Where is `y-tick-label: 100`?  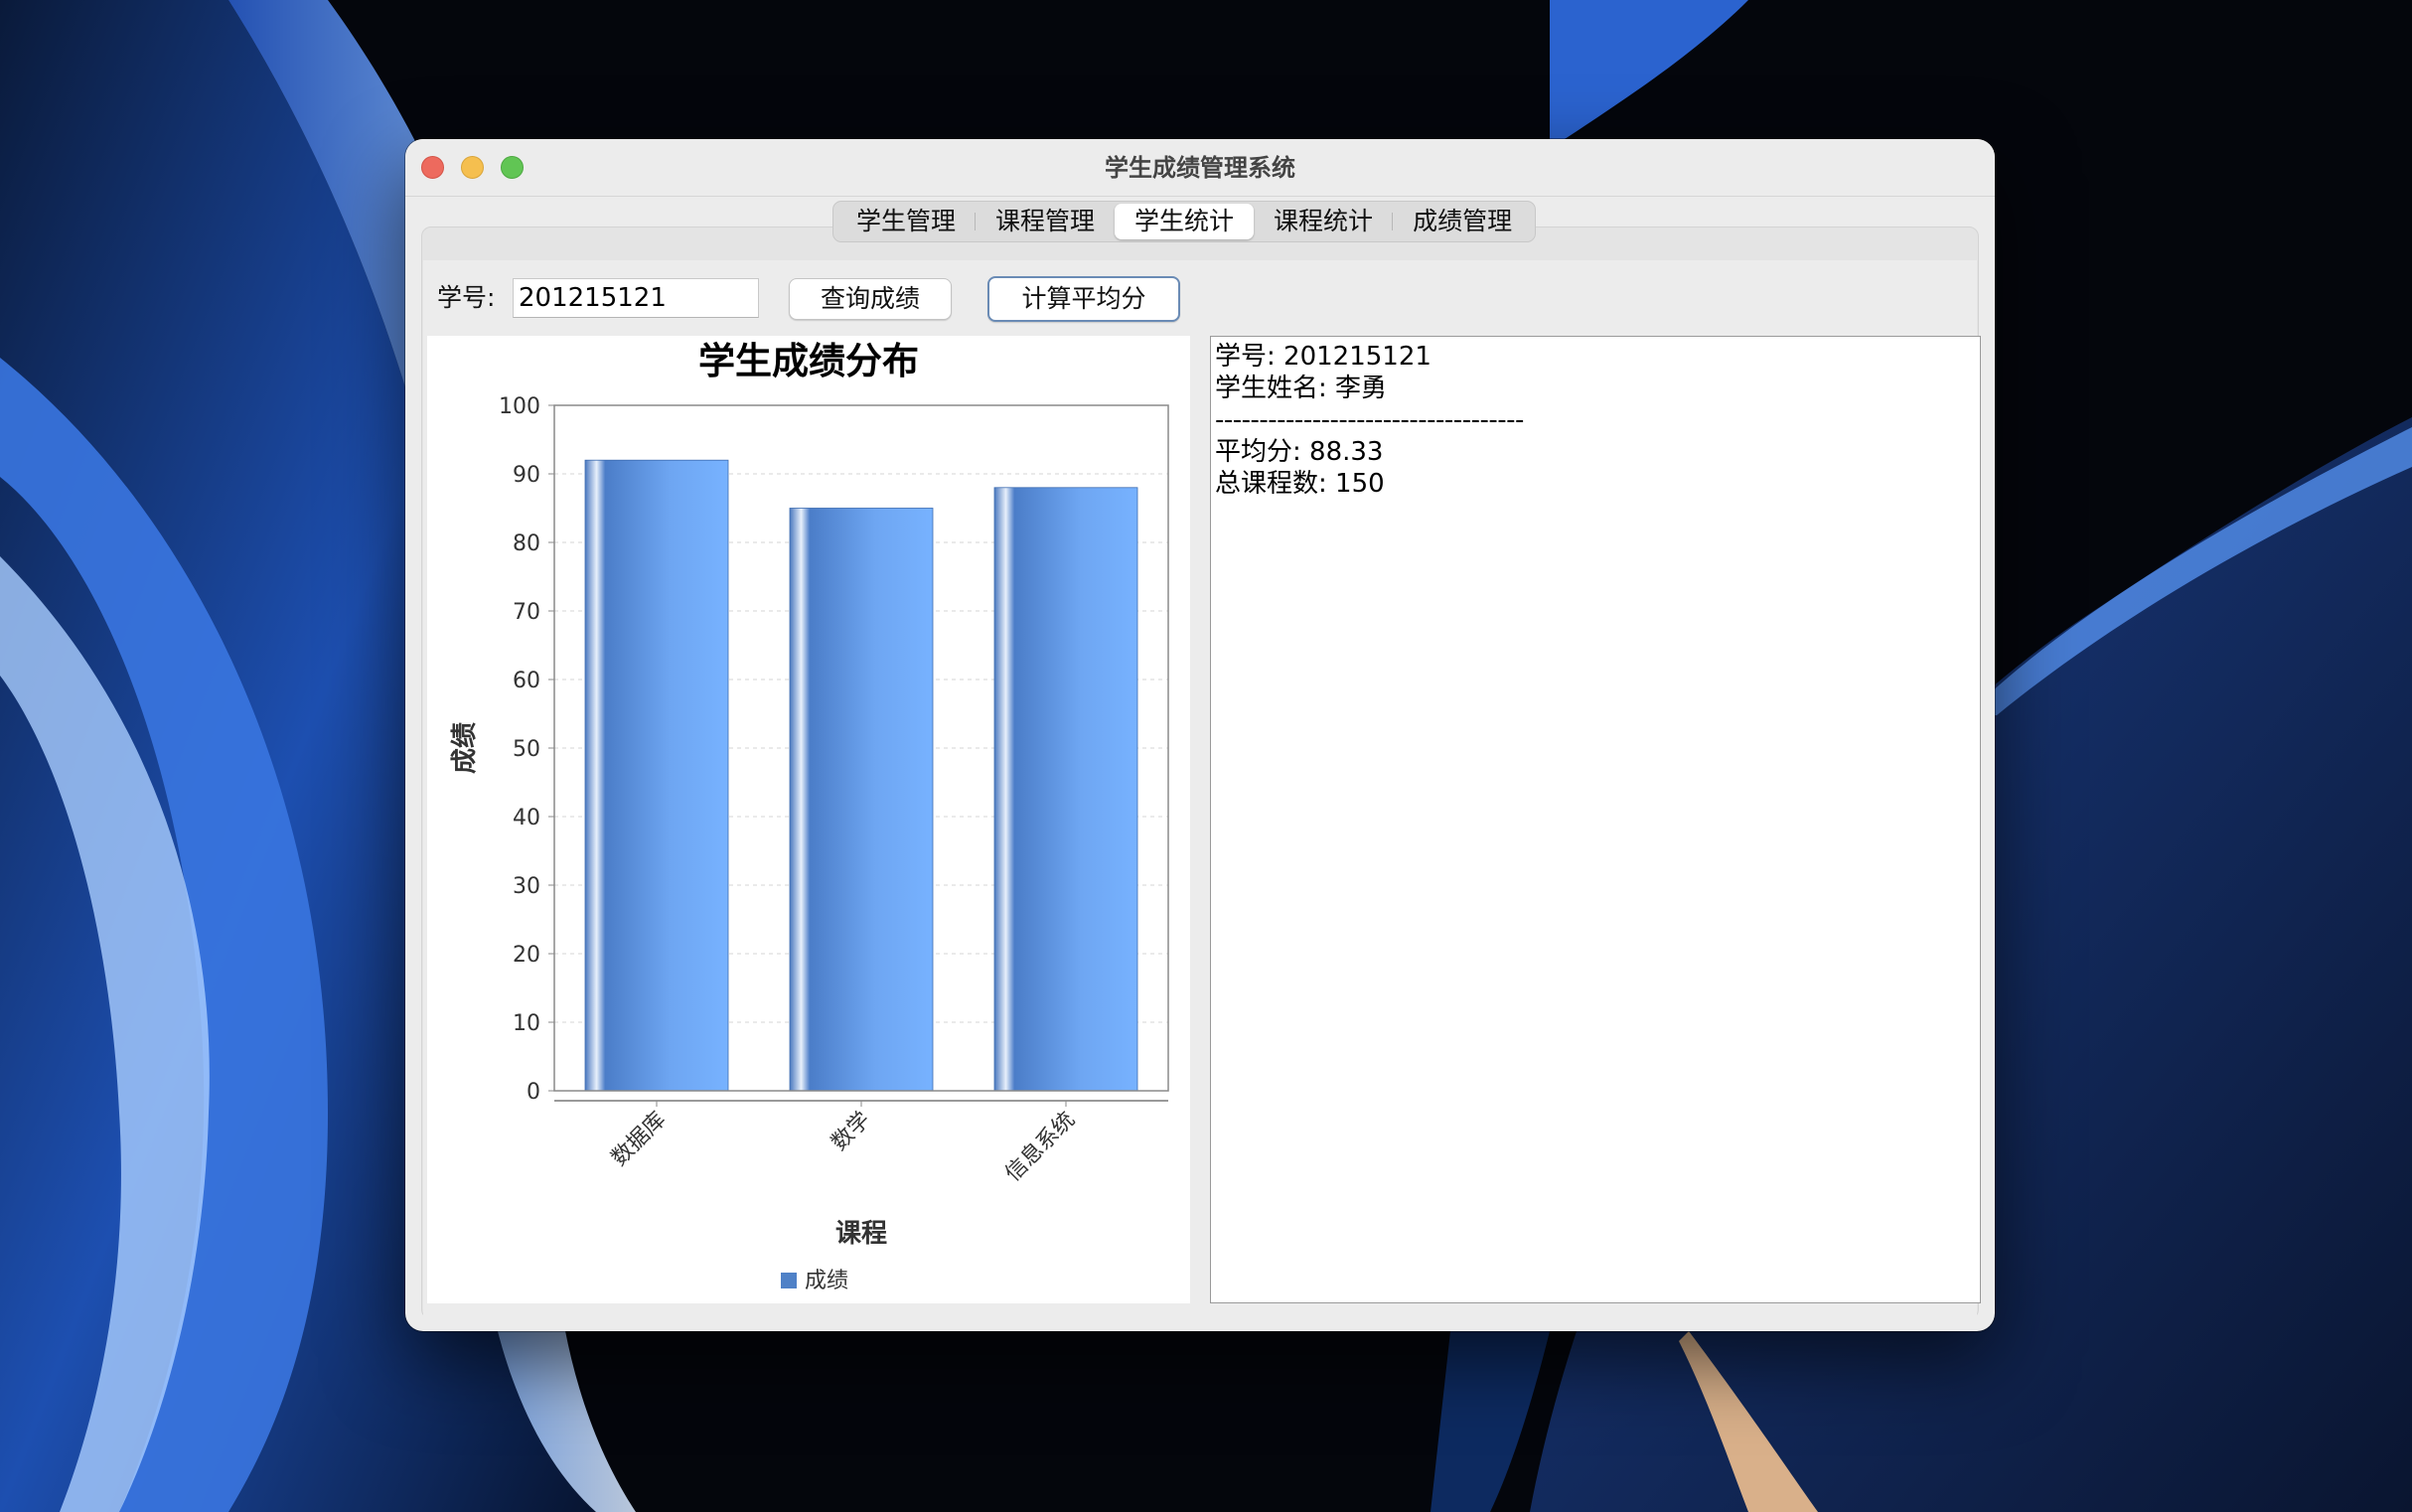
y-tick-label: 100 is located at coordinates (519, 406).